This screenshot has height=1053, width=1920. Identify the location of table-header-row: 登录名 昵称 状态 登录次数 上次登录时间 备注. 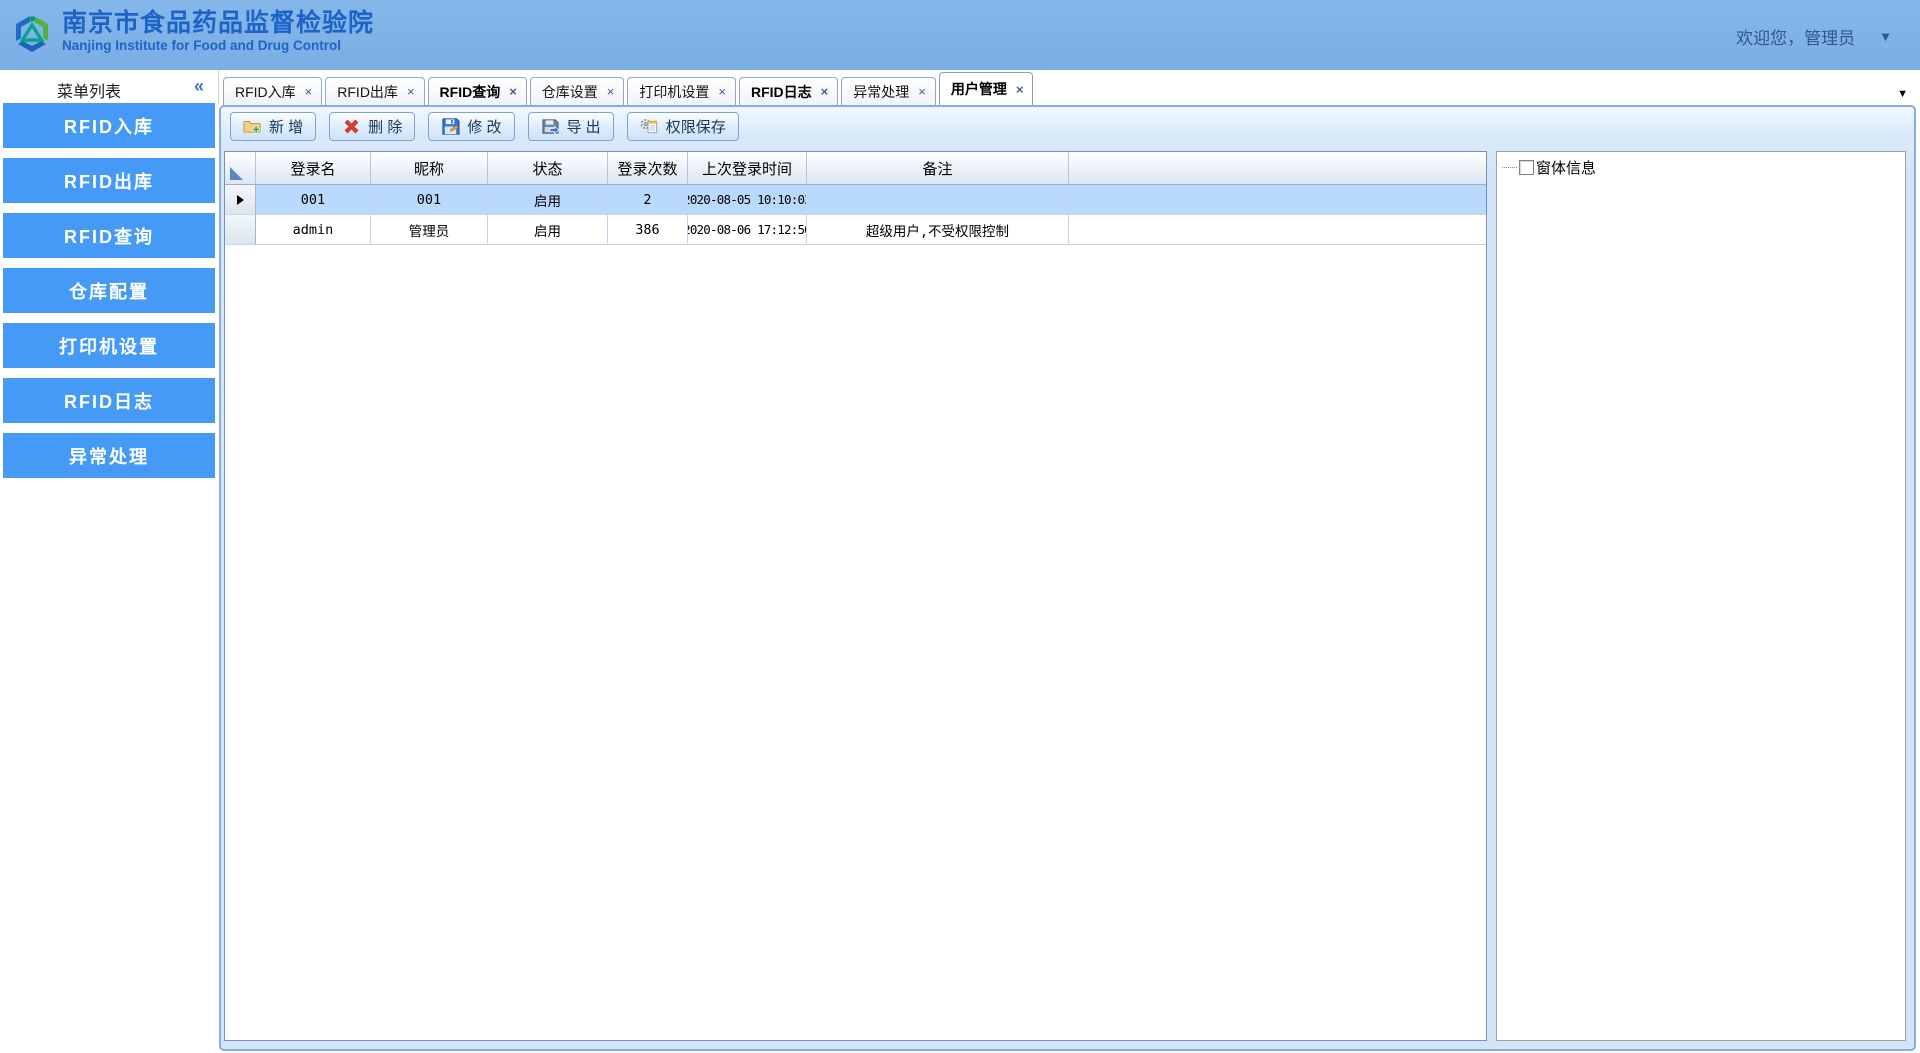
(855, 168).